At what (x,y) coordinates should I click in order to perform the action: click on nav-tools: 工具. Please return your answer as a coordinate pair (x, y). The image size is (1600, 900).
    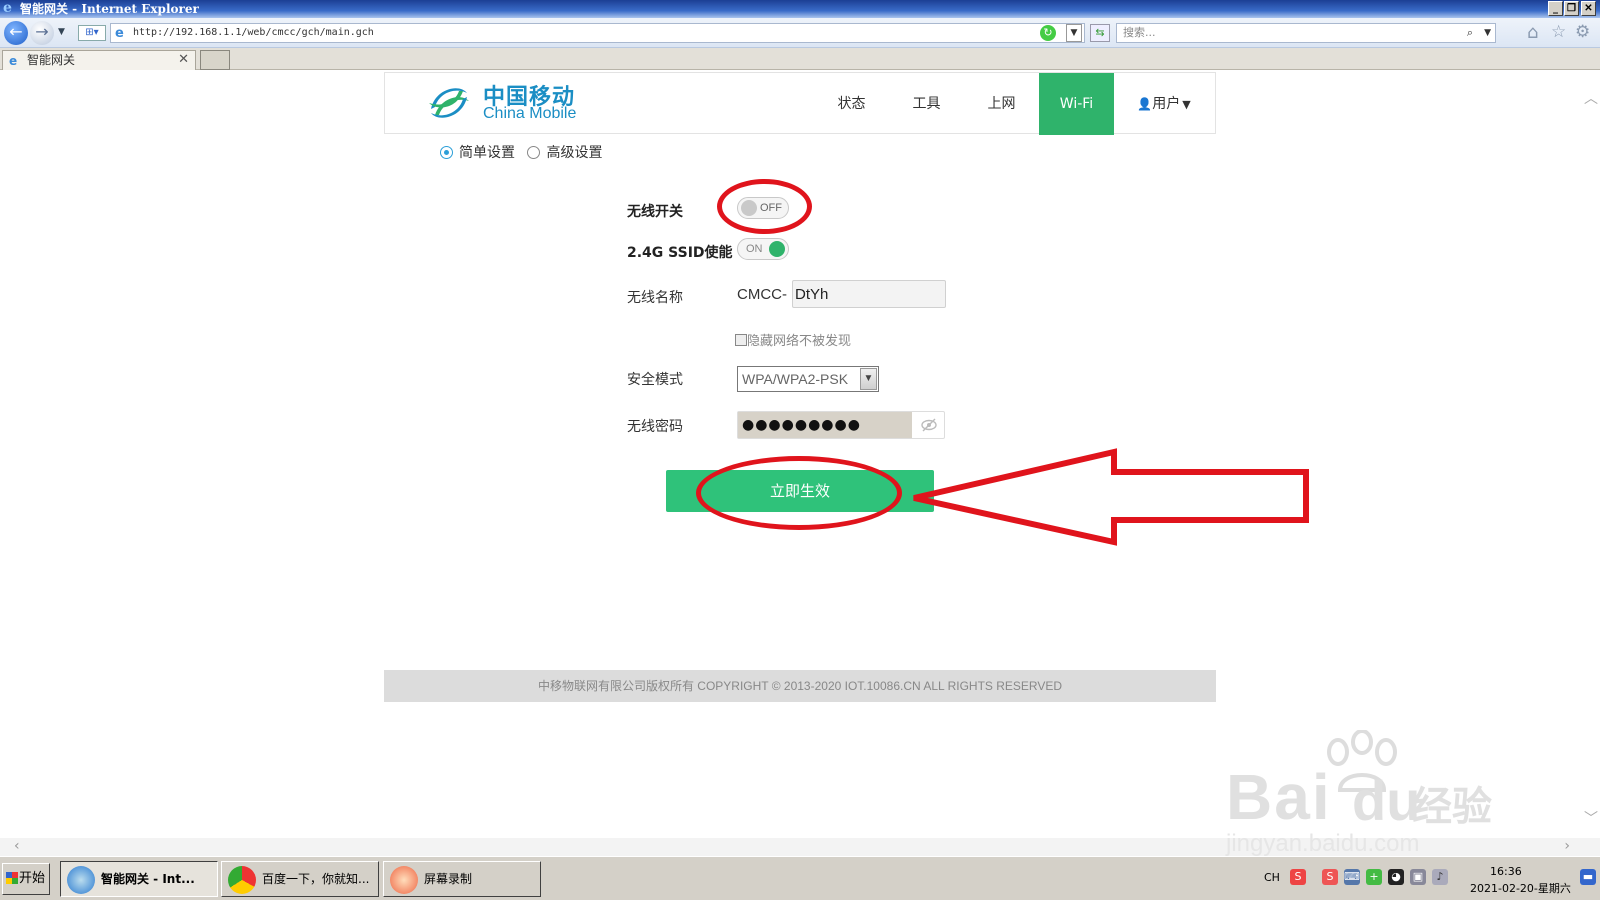
    Looking at the image, I should click on (926, 104).